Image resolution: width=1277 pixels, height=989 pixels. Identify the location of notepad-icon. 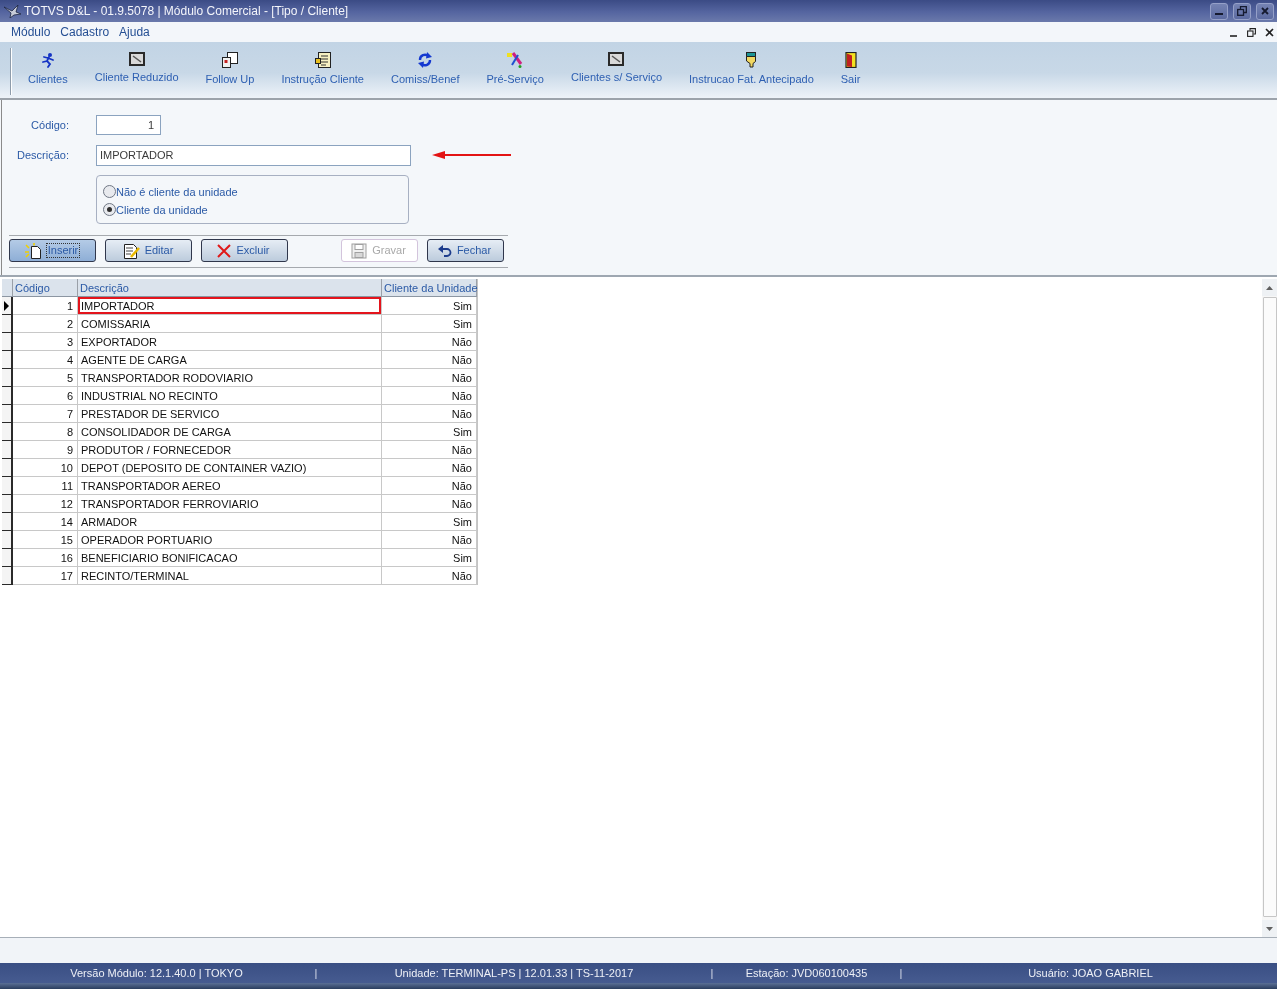
(322, 60).